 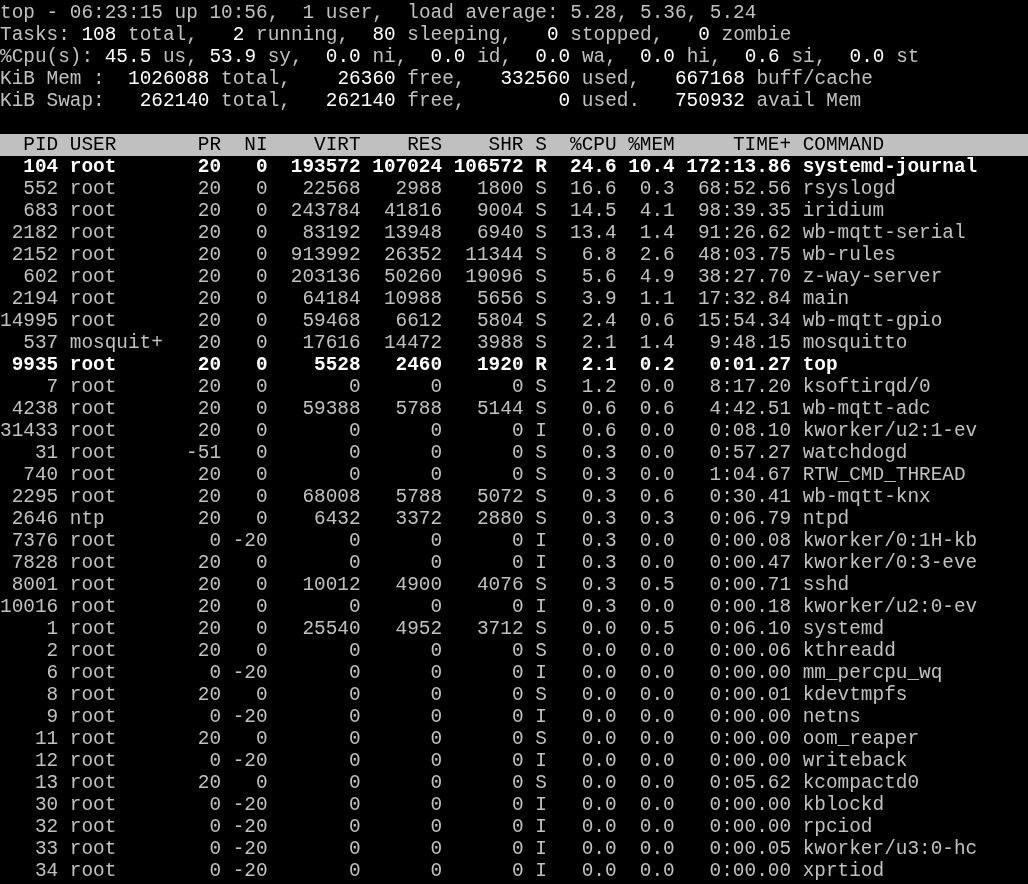 I want to click on table-cell-text: 6.8, so click(x=598, y=255).